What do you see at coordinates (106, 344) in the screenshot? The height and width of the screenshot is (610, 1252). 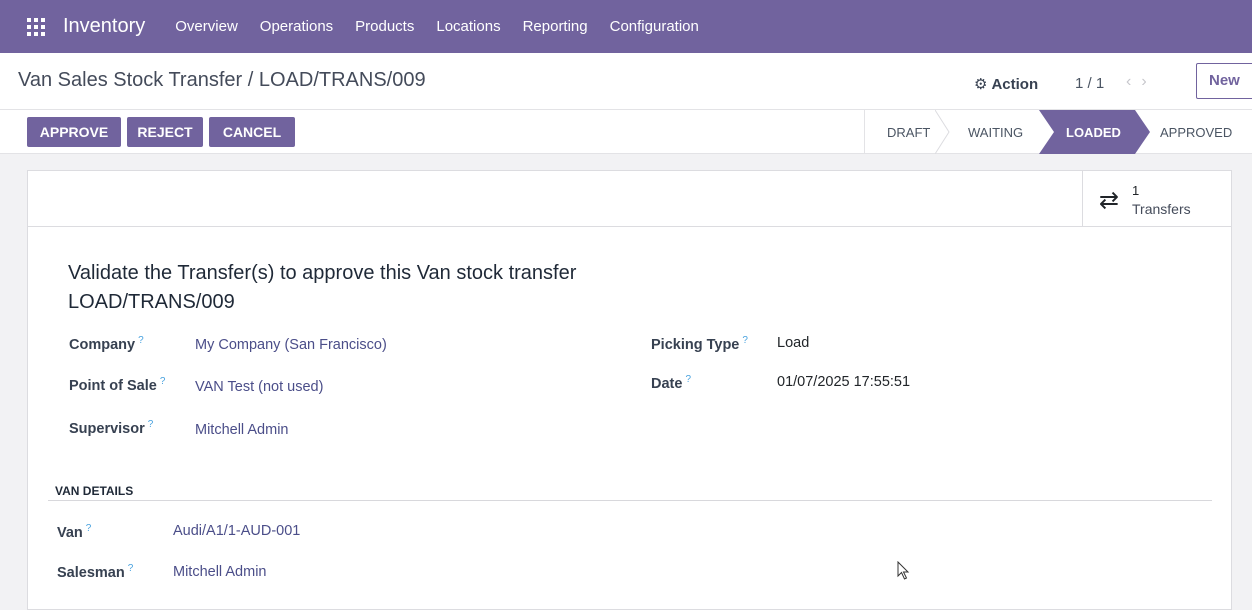 I see `company-label: Company?` at bounding box center [106, 344].